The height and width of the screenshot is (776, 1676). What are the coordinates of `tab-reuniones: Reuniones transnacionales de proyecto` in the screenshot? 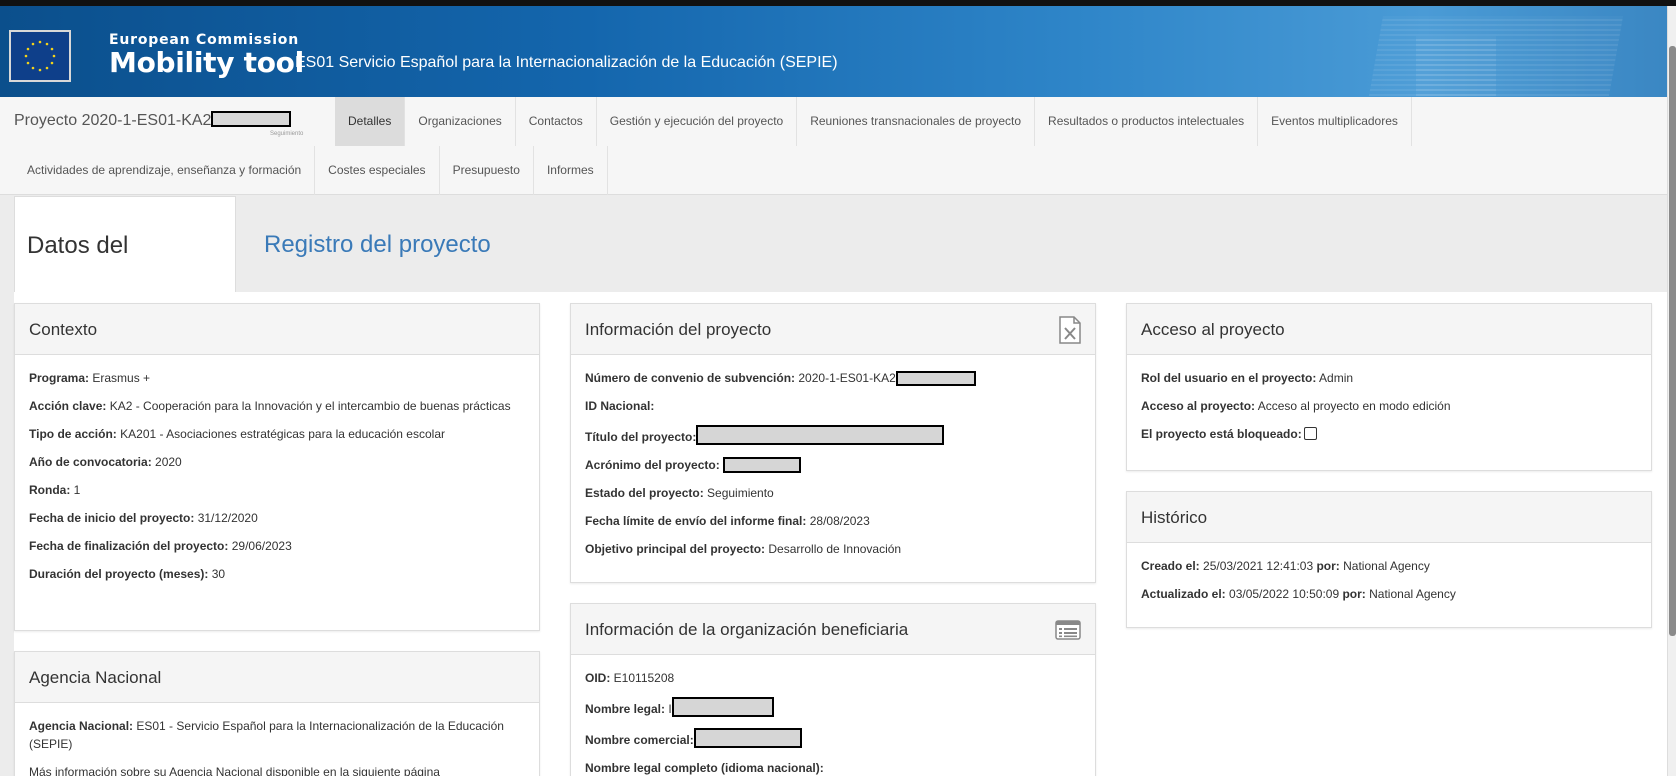 It's located at (916, 121).